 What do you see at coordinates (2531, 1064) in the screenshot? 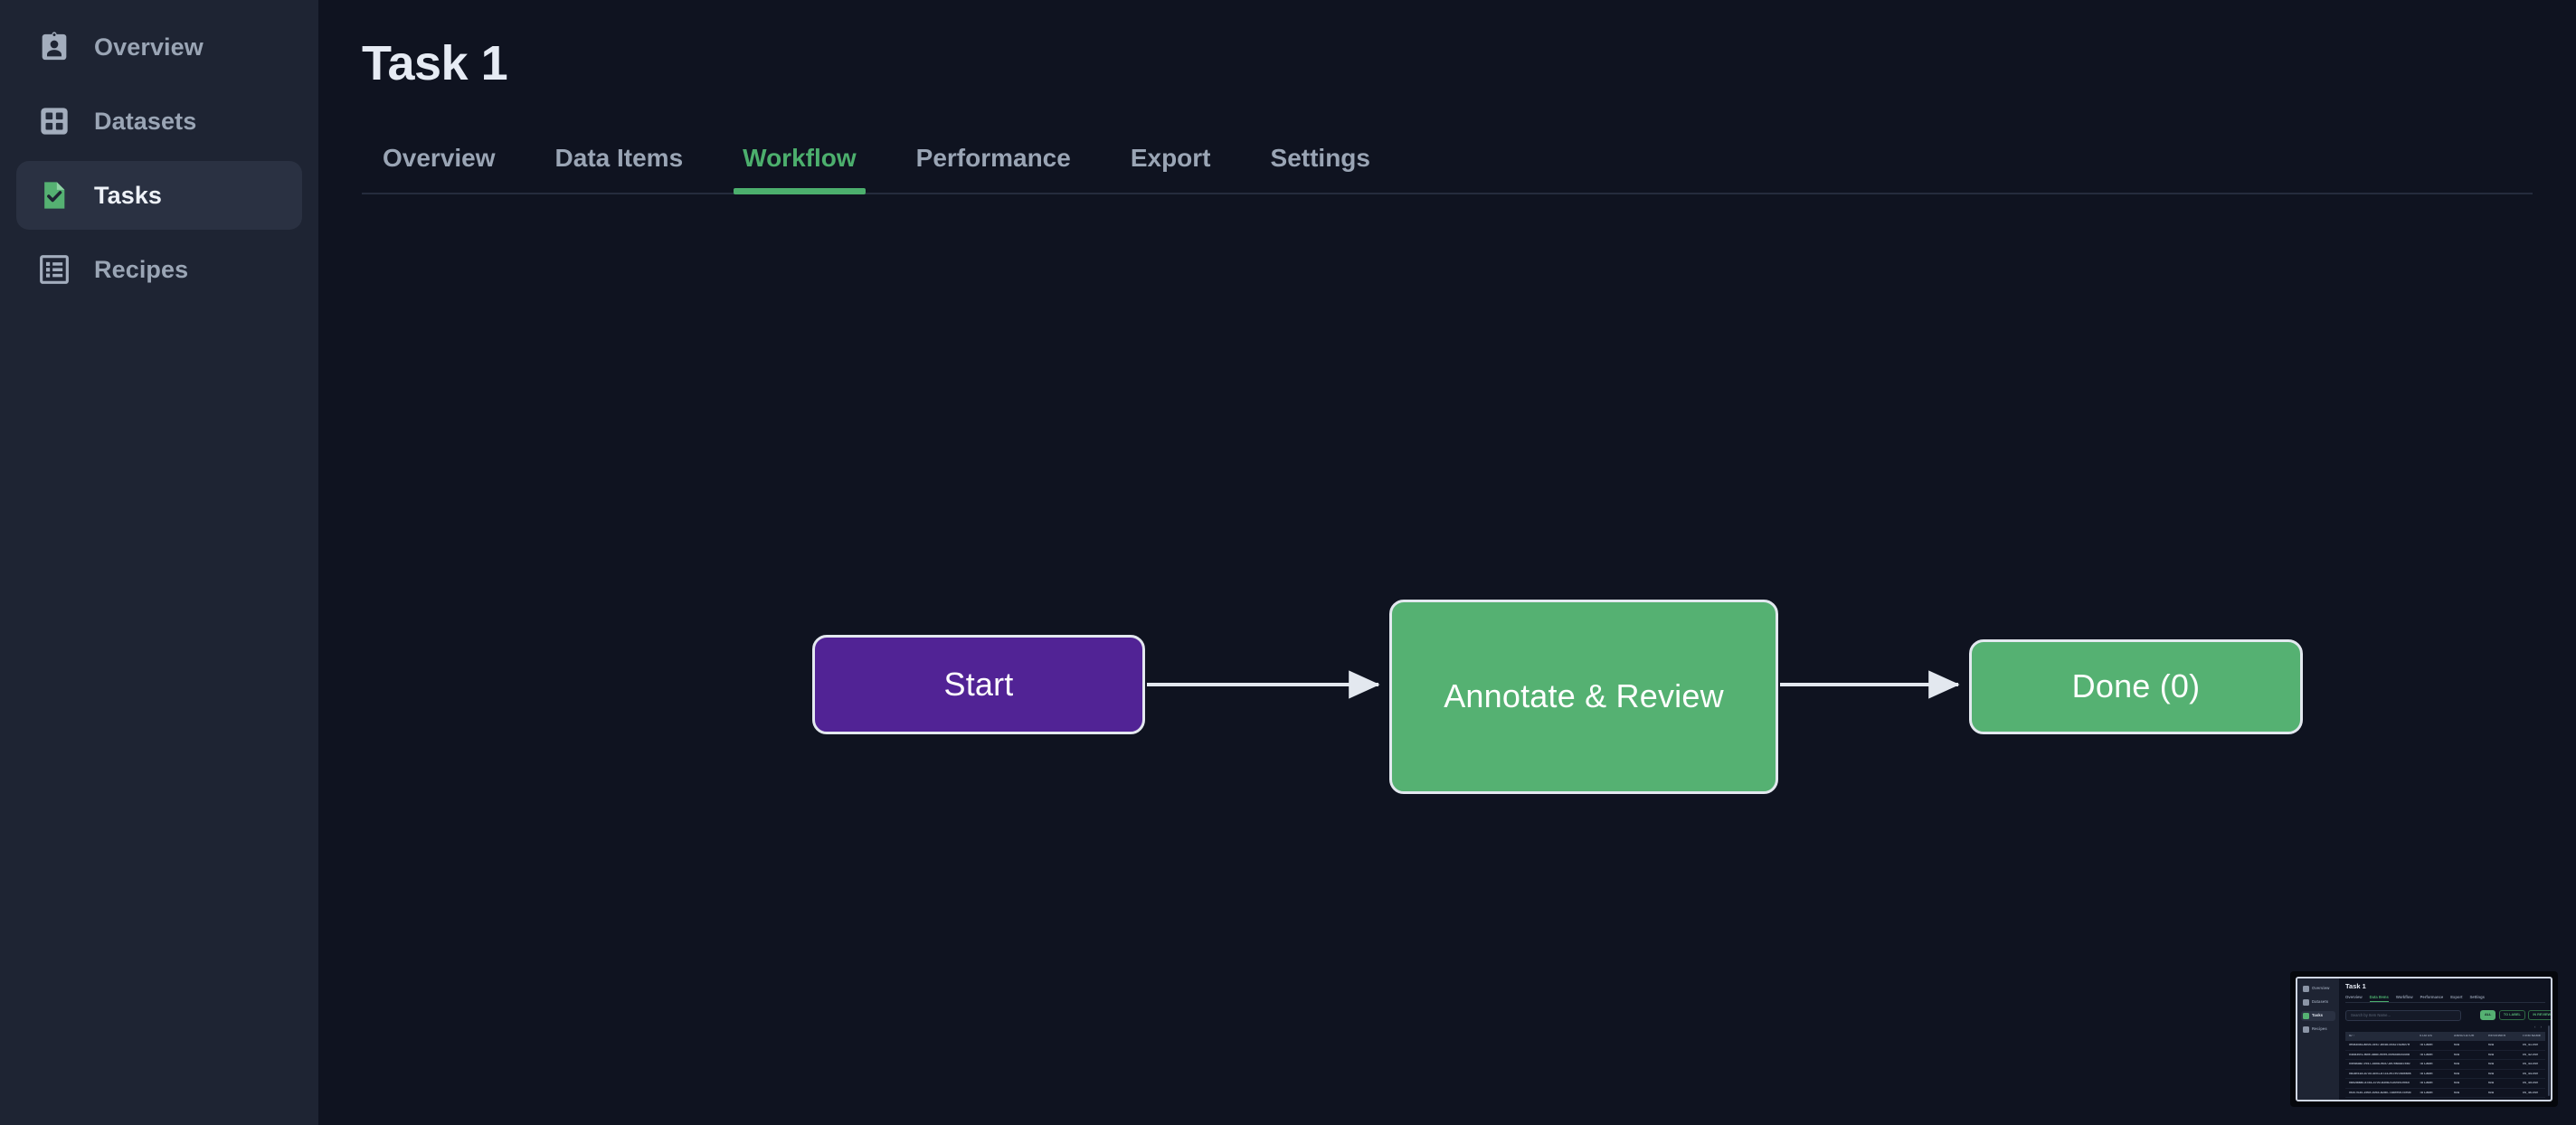
I see `cell-item-name: cs_43.csv` at bounding box center [2531, 1064].